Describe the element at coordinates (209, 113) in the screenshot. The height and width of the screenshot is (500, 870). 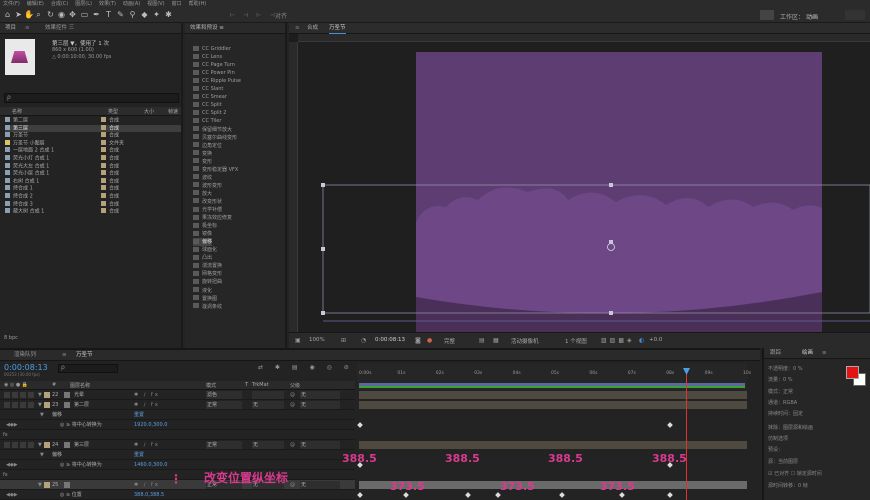
I see `effect-item: CC Split 2` at that location.